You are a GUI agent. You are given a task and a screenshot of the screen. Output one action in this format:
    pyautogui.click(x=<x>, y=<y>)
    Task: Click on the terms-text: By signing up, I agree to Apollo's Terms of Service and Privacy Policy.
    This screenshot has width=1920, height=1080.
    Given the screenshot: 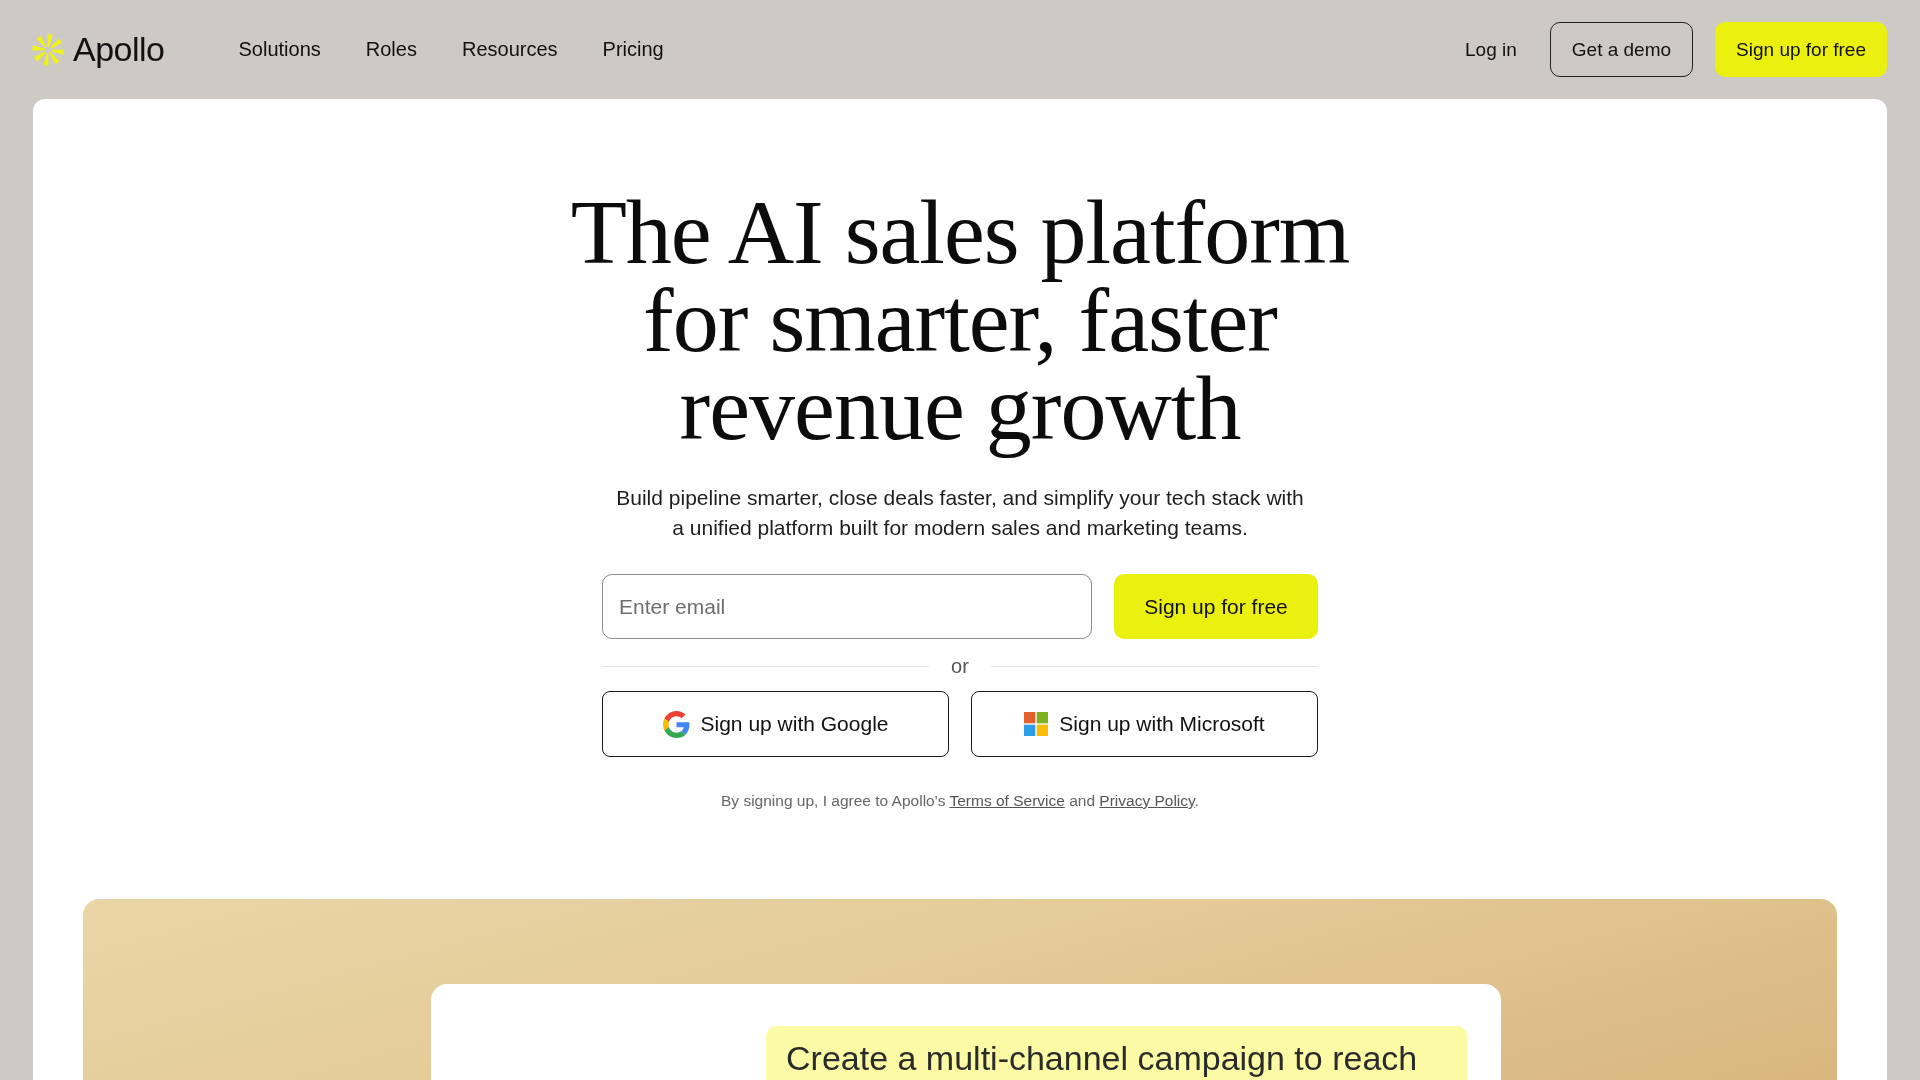 What is the action you would take?
    pyautogui.click(x=960, y=801)
    